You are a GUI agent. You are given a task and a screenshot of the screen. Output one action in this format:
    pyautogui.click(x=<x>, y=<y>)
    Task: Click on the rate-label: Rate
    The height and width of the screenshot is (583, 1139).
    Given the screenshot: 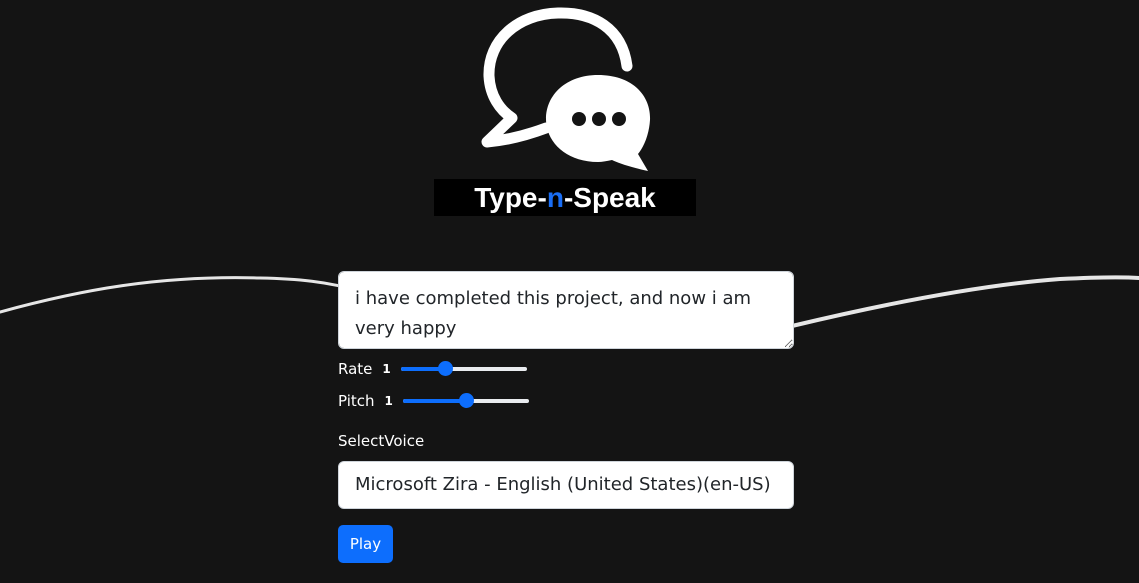 What is the action you would take?
    pyautogui.click(x=355, y=369)
    